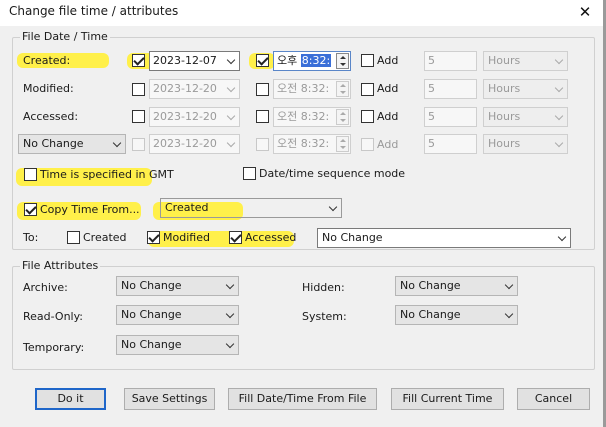 The height and width of the screenshot is (427, 606). What do you see at coordinates (53, 143) in the screenshot?
I see `fourth-target-value: No Change` at bounding box center [53, 143].